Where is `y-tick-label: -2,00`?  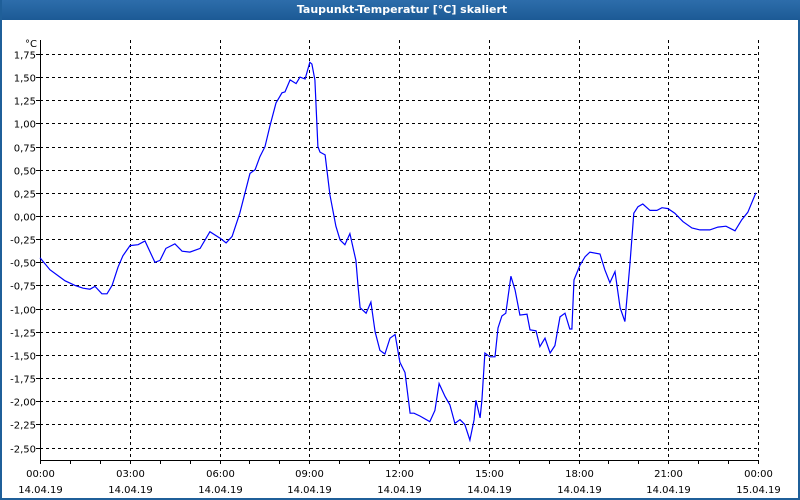
y-tick-label: -2,00 is located at coordinates (23, 403).